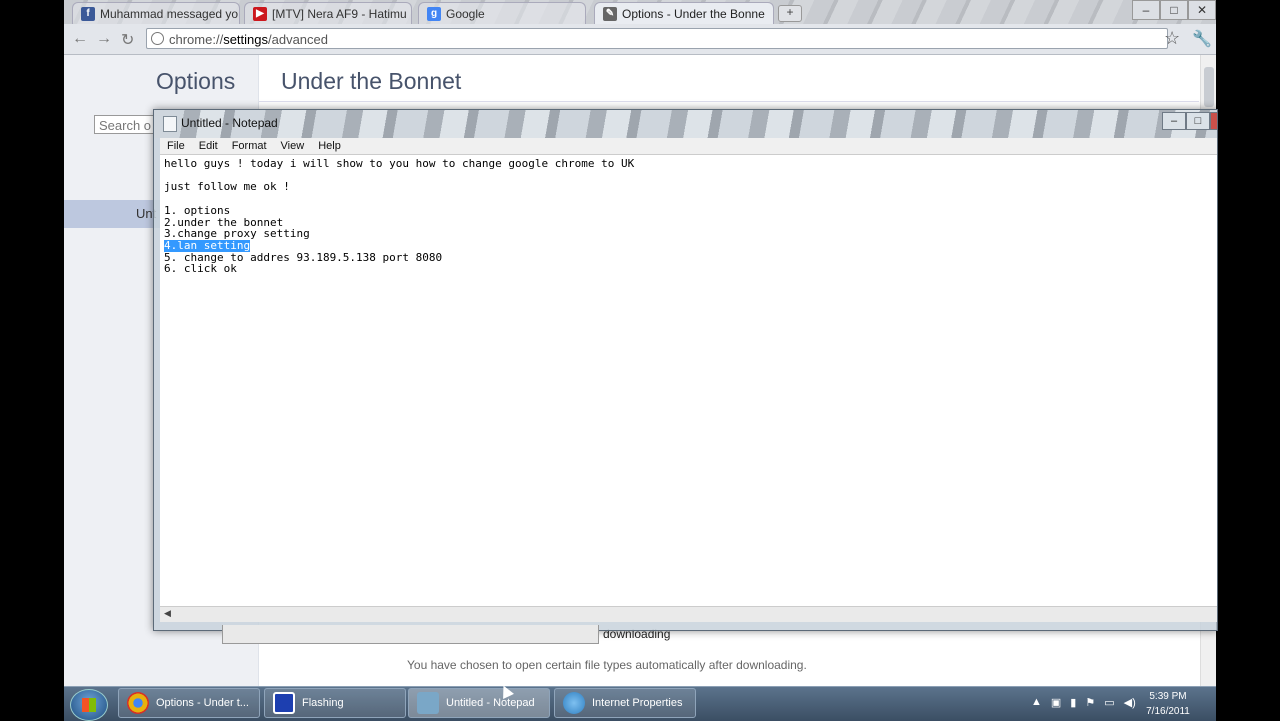 Image resolution: width=1280 pixels, height=721 pixels. I want to click on desktop-right-edge, so click(1248, 360).